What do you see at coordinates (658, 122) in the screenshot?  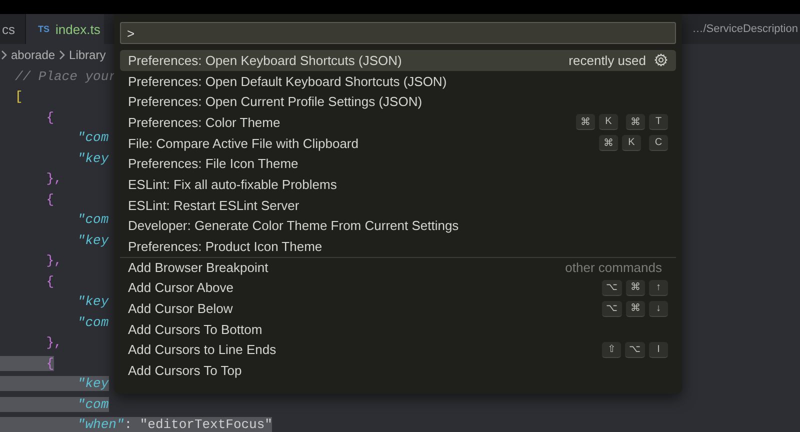 I see `key-cap: T` at bounding box center [658, 122].